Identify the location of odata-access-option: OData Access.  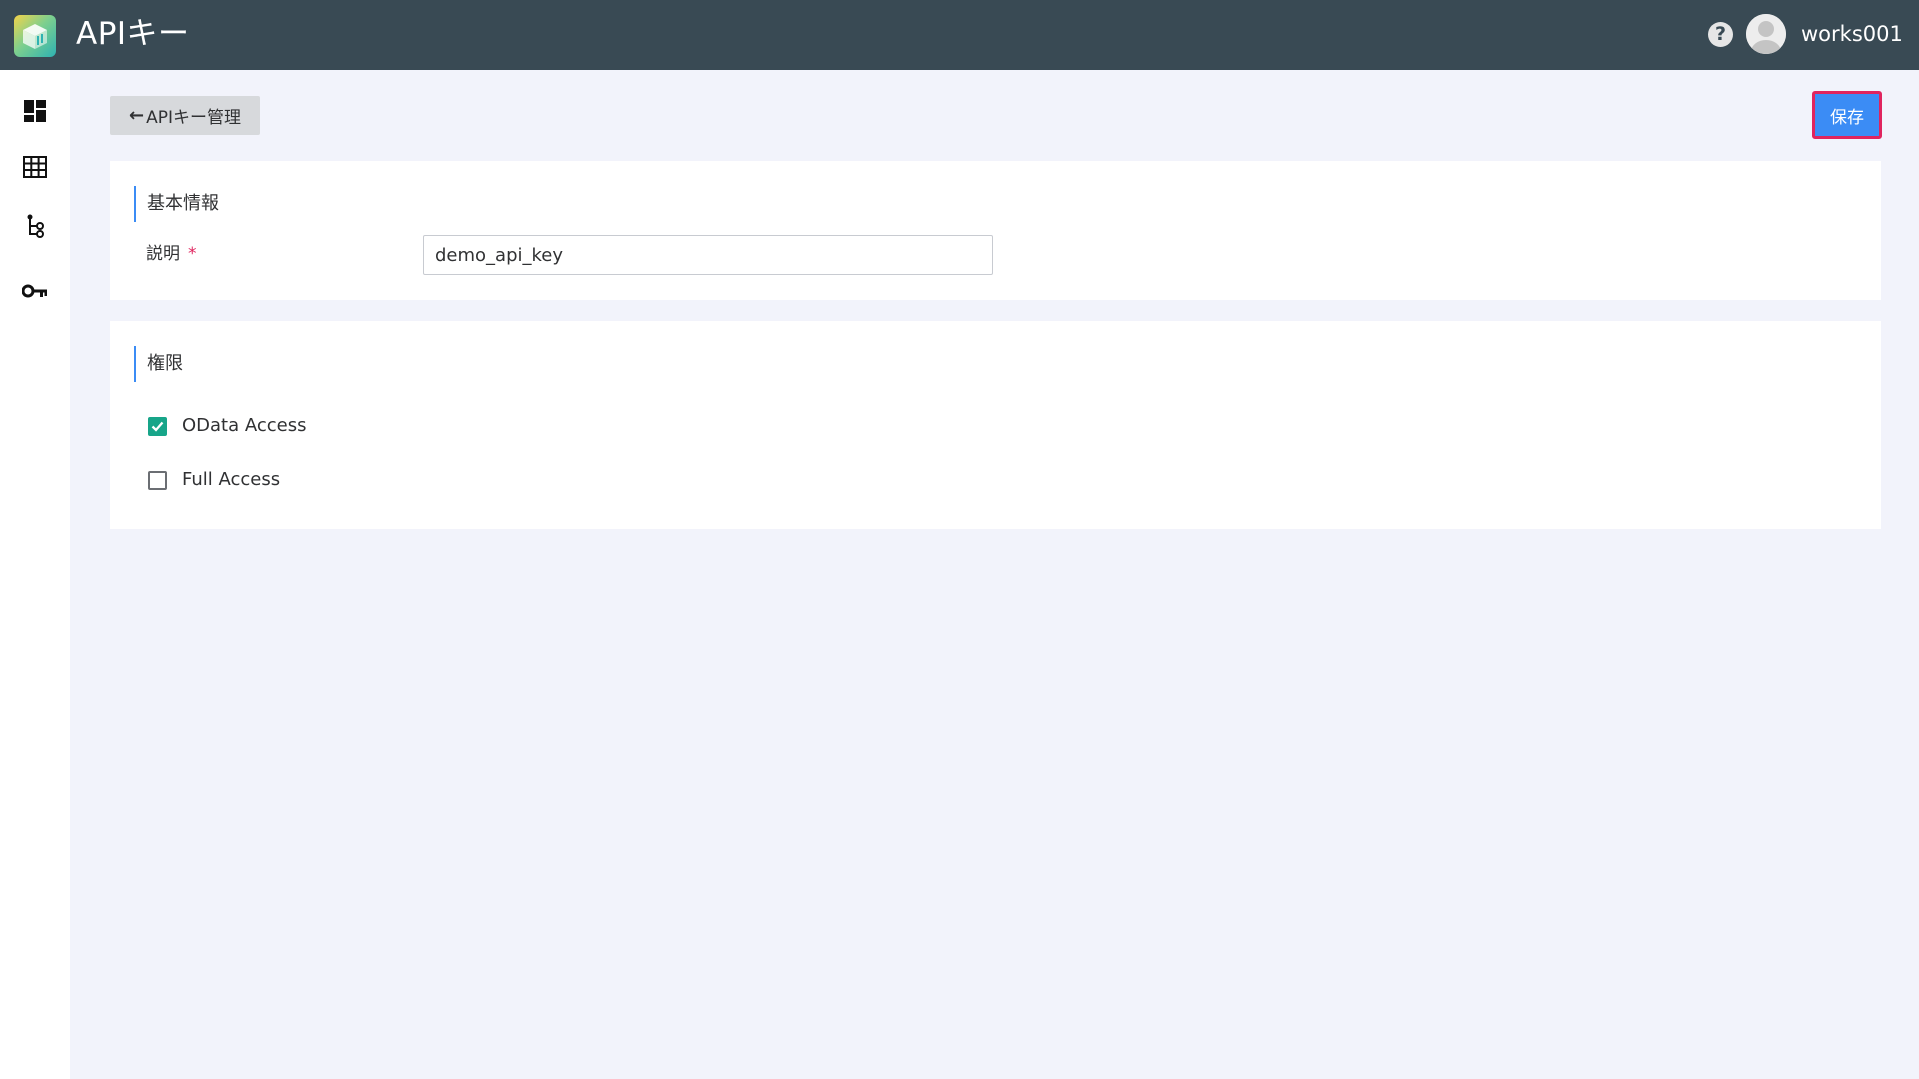
(227, 426).